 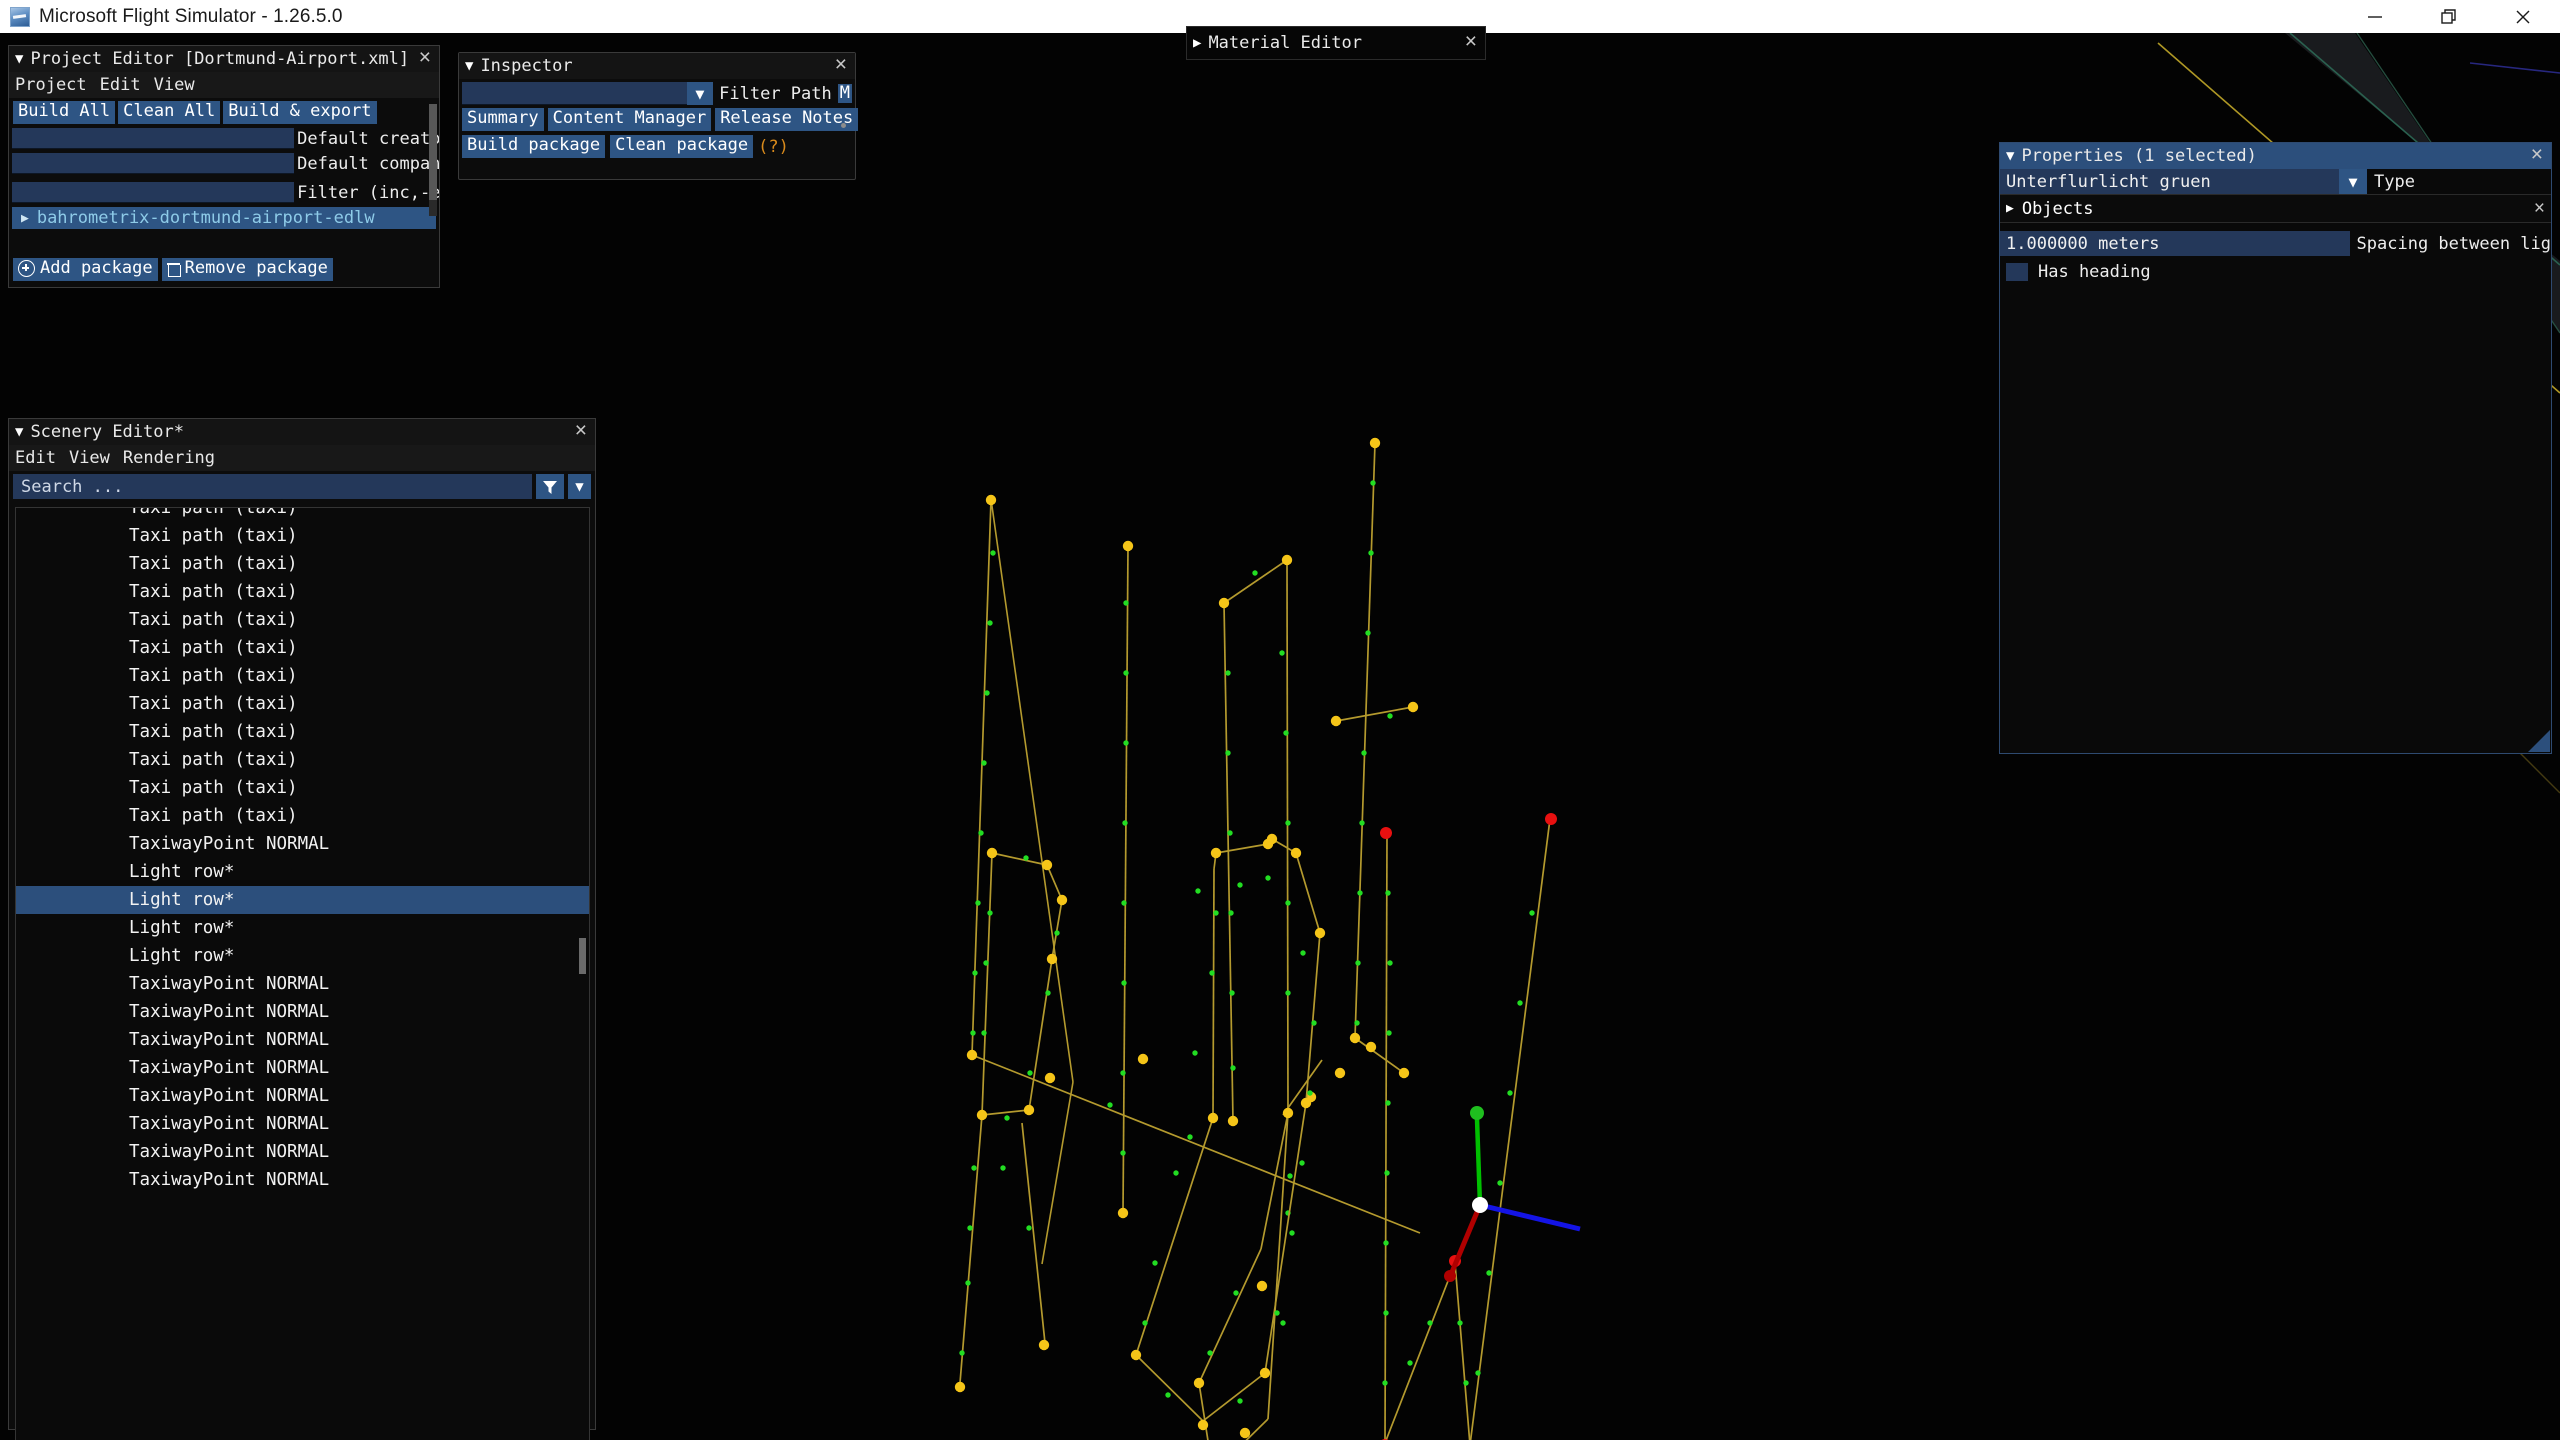 I want to click on scenery-editor-title-bar: ▼ Scenery Editor* ×, so click(x=302, y=432).